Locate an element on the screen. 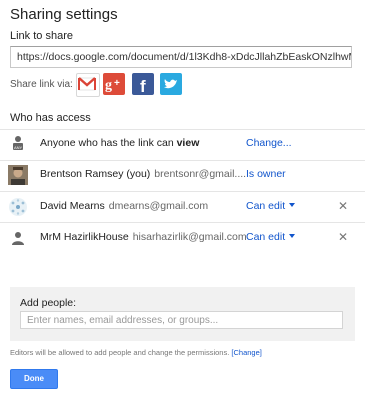 This screenshot has width=365, height=400. access-row-editor: David Mearns dmearns@gmail.com Can edit ✕ is located at coordinates (182, 207).